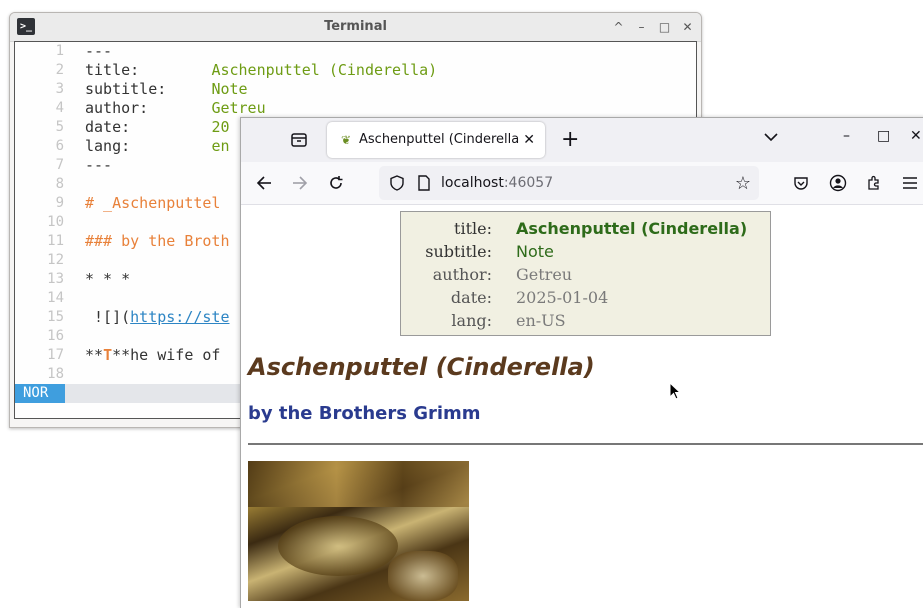 Image resolution: width=923 pixels, height=608 pixels. I want to click on line-number: 10, so click(55, 222).